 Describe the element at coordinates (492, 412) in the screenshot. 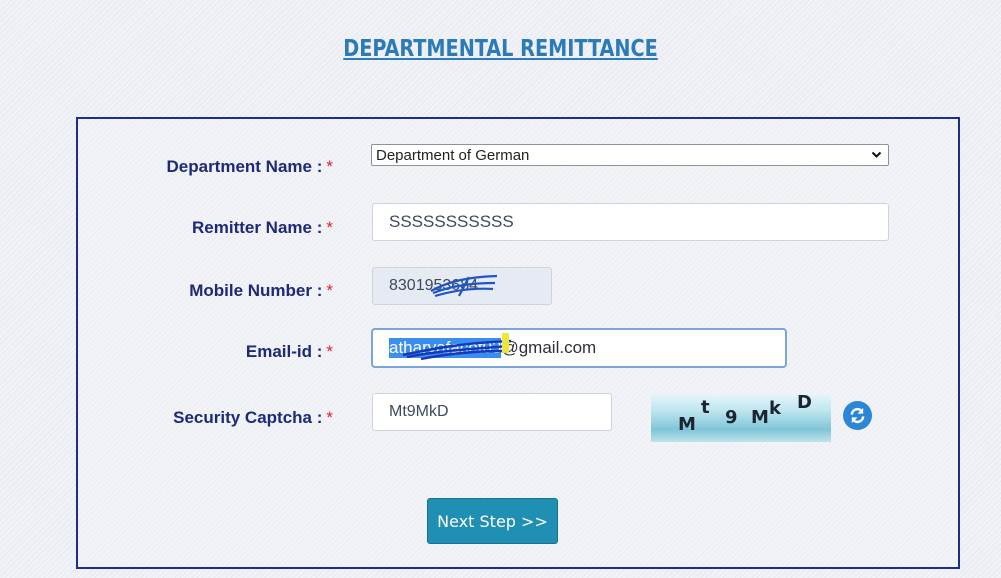

I see `captcha-input: Mt9MkD` at that location.